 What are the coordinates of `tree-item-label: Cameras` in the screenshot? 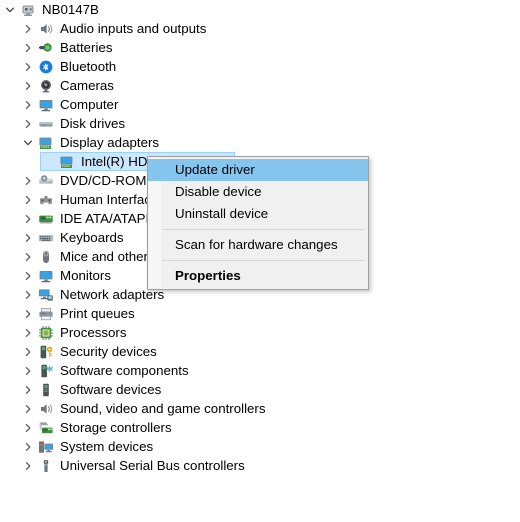 It's located at (87, 85).